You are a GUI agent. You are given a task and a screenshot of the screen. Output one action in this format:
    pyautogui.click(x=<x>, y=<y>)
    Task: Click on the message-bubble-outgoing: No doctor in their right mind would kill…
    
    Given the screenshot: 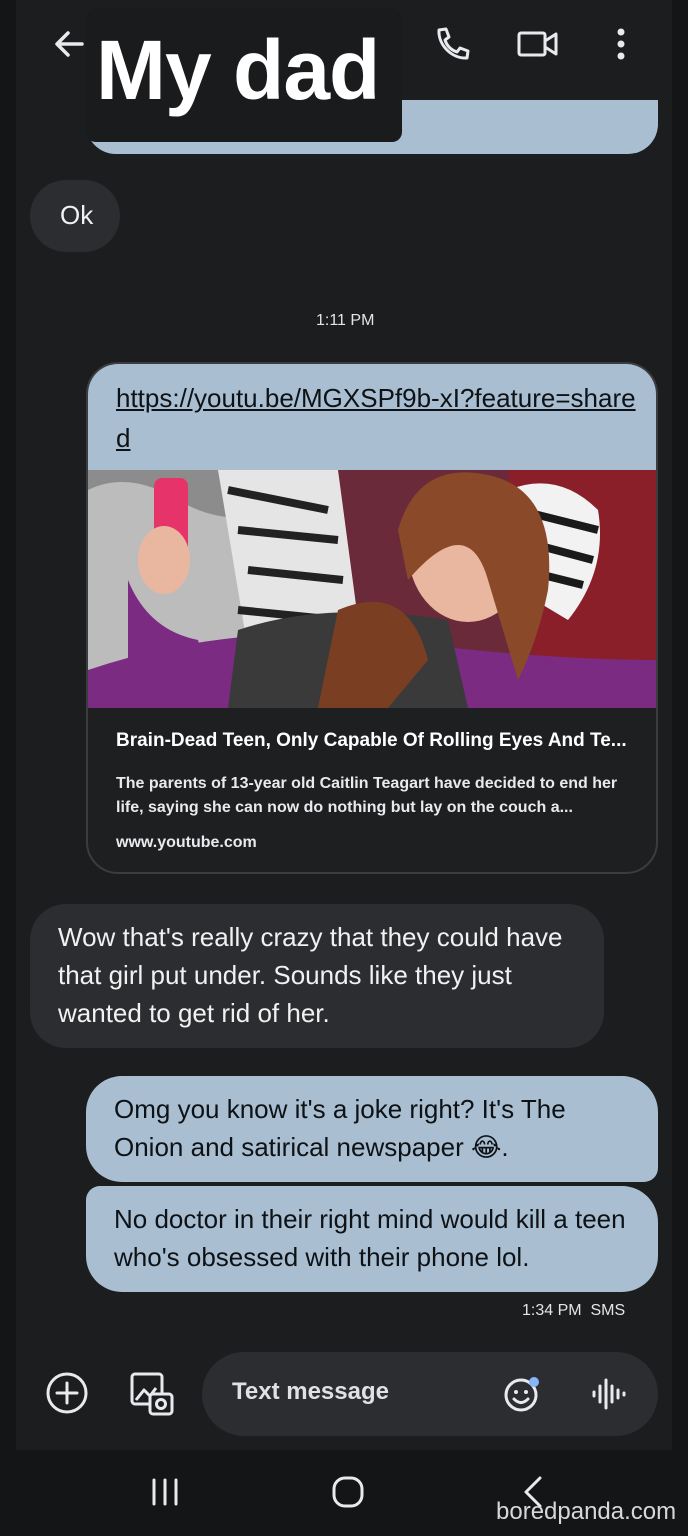 What is the action you would take?
    pyautogui.click(x=372, y=1239)
    